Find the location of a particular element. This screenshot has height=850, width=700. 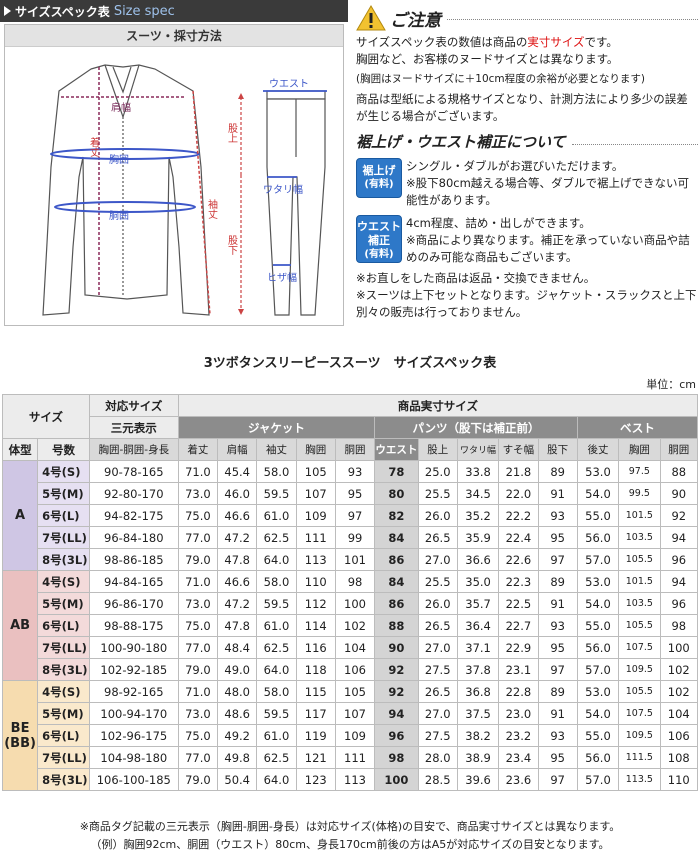

label-munamawari: 胸囲 is located at coordinates (119, 159).